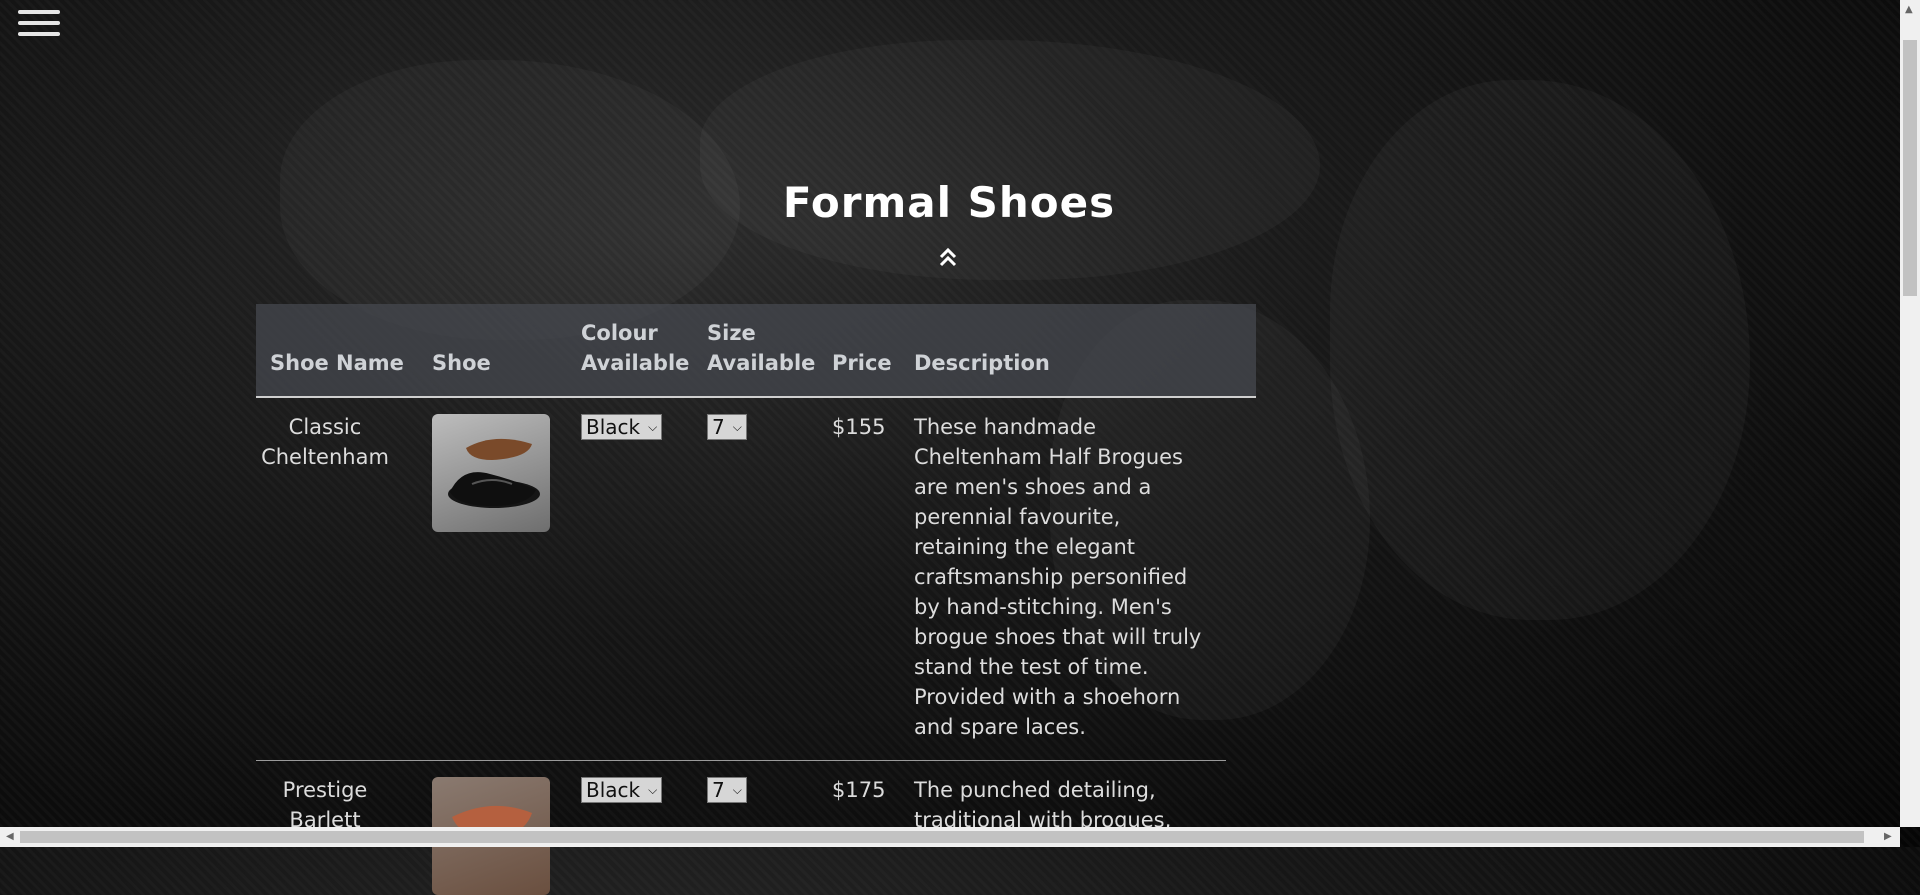 This screenshot has height=895, width=1920. I want to click on price: $155, so click(859, 427).